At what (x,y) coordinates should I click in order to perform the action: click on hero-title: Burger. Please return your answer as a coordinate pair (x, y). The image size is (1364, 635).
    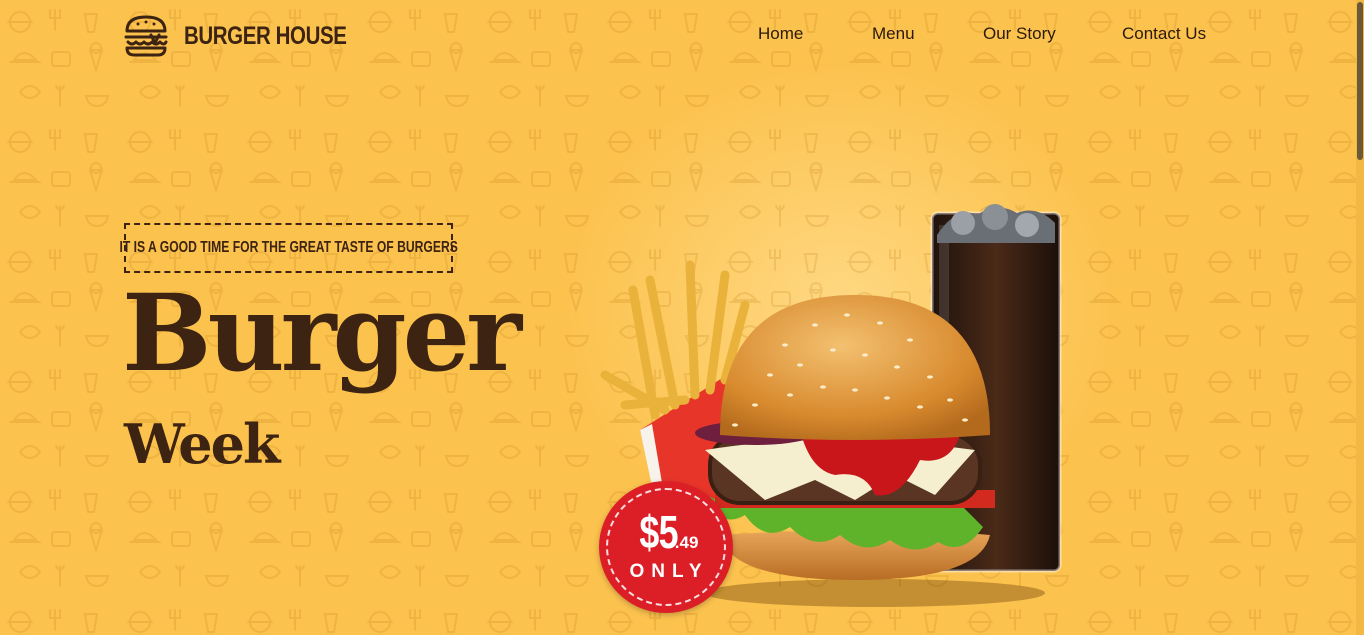
    Looking at the image, I should click on (322, 332).